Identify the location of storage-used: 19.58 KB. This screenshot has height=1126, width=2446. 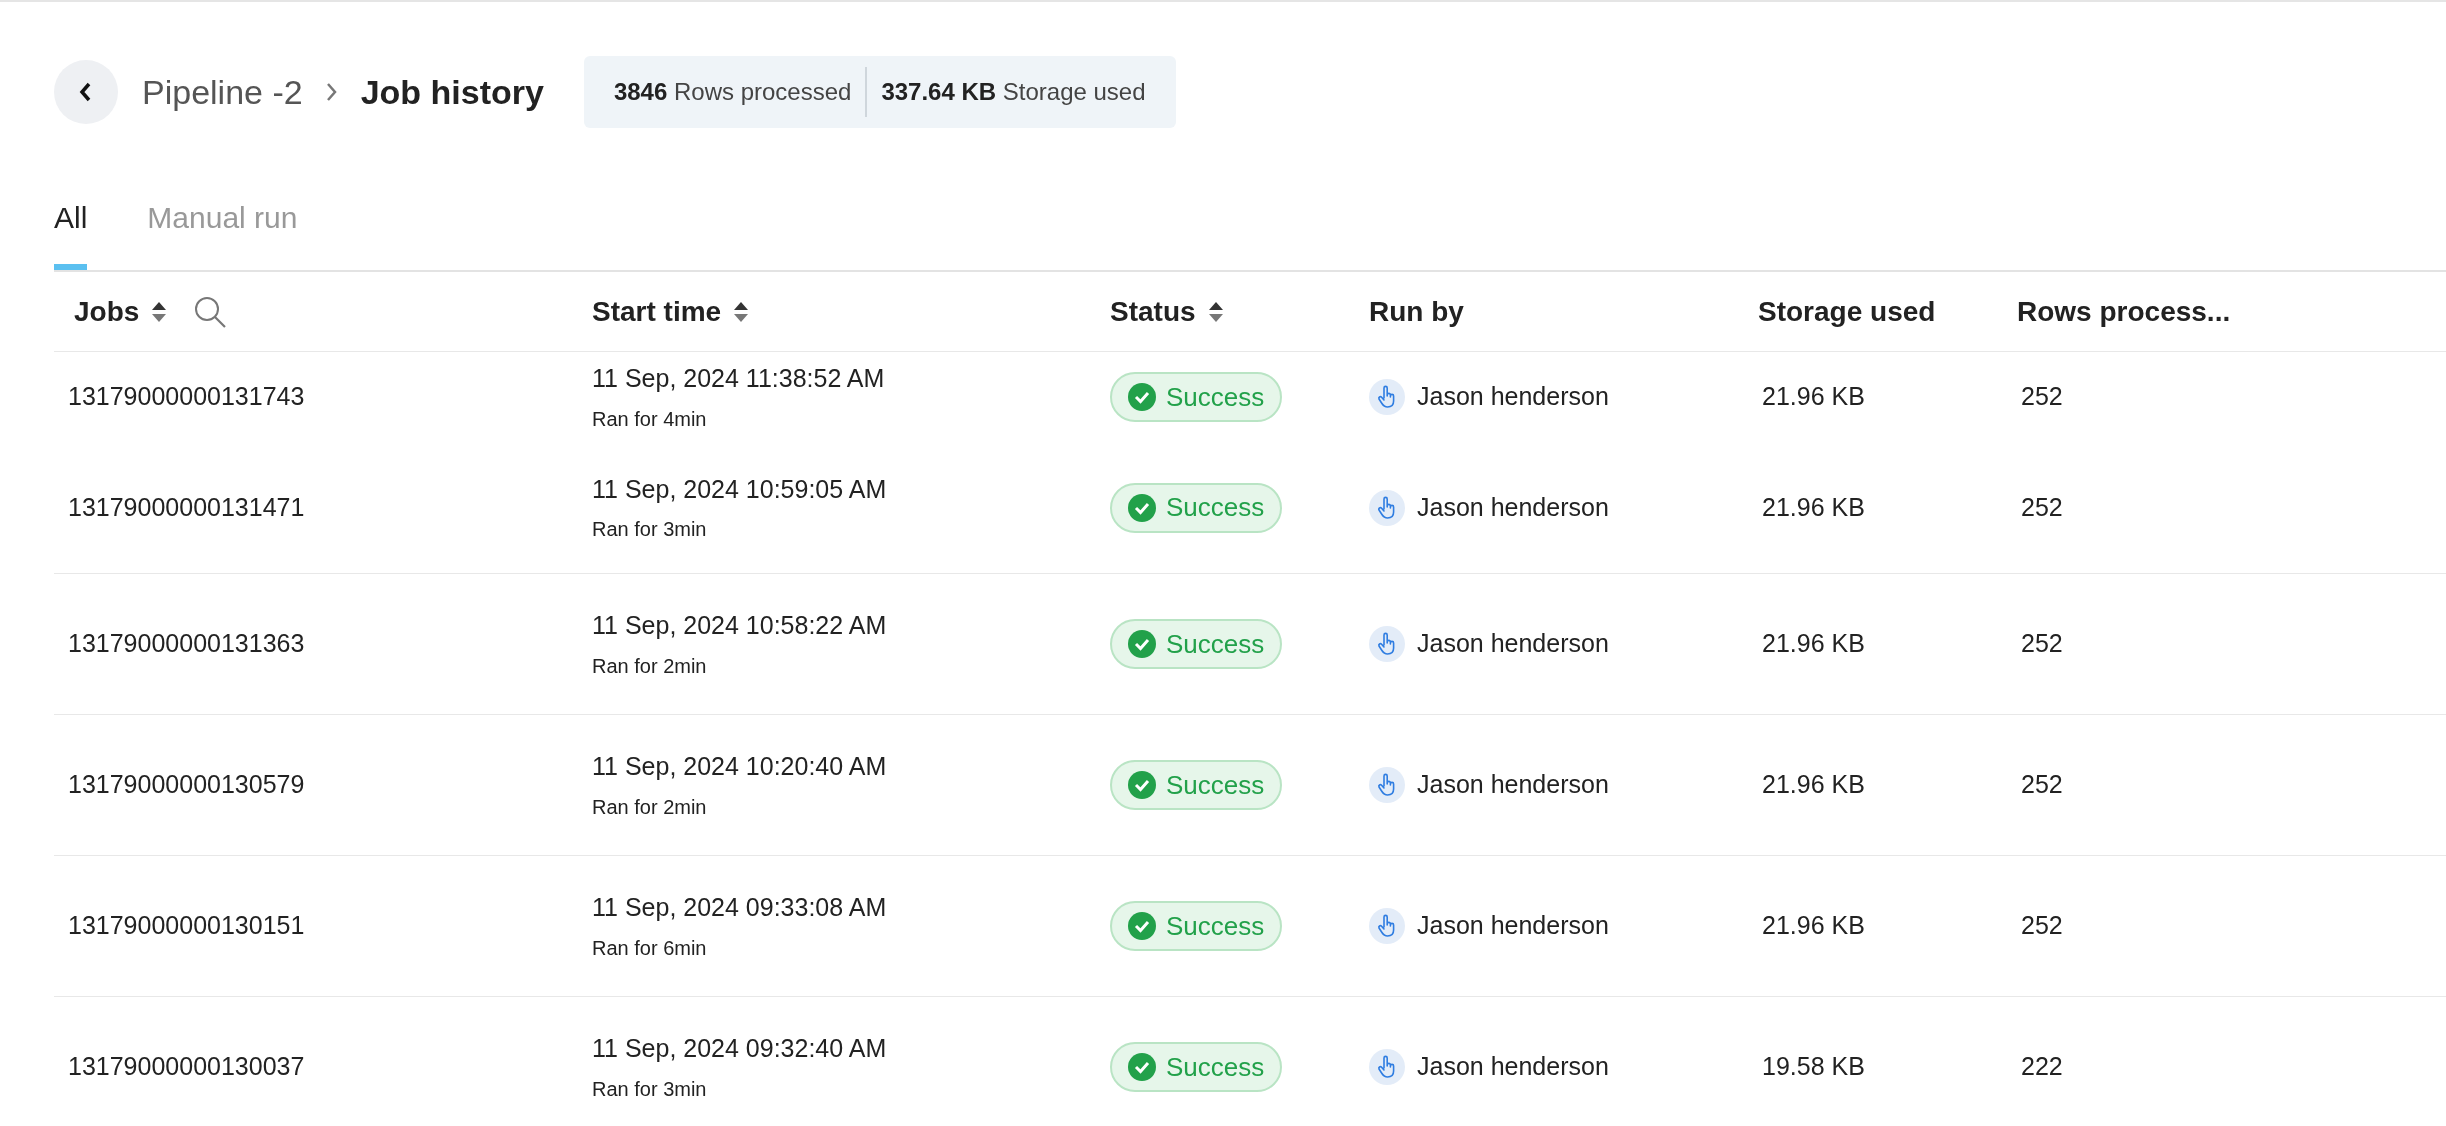
(1813, 1067).